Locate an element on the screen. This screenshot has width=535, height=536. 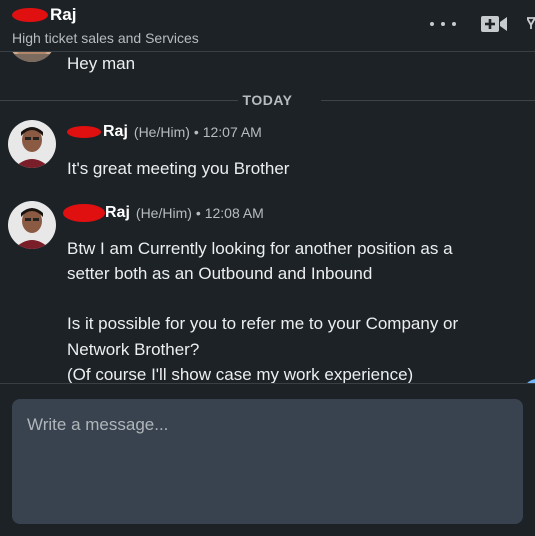
divider-line-right is located at coordinates (428, 100).